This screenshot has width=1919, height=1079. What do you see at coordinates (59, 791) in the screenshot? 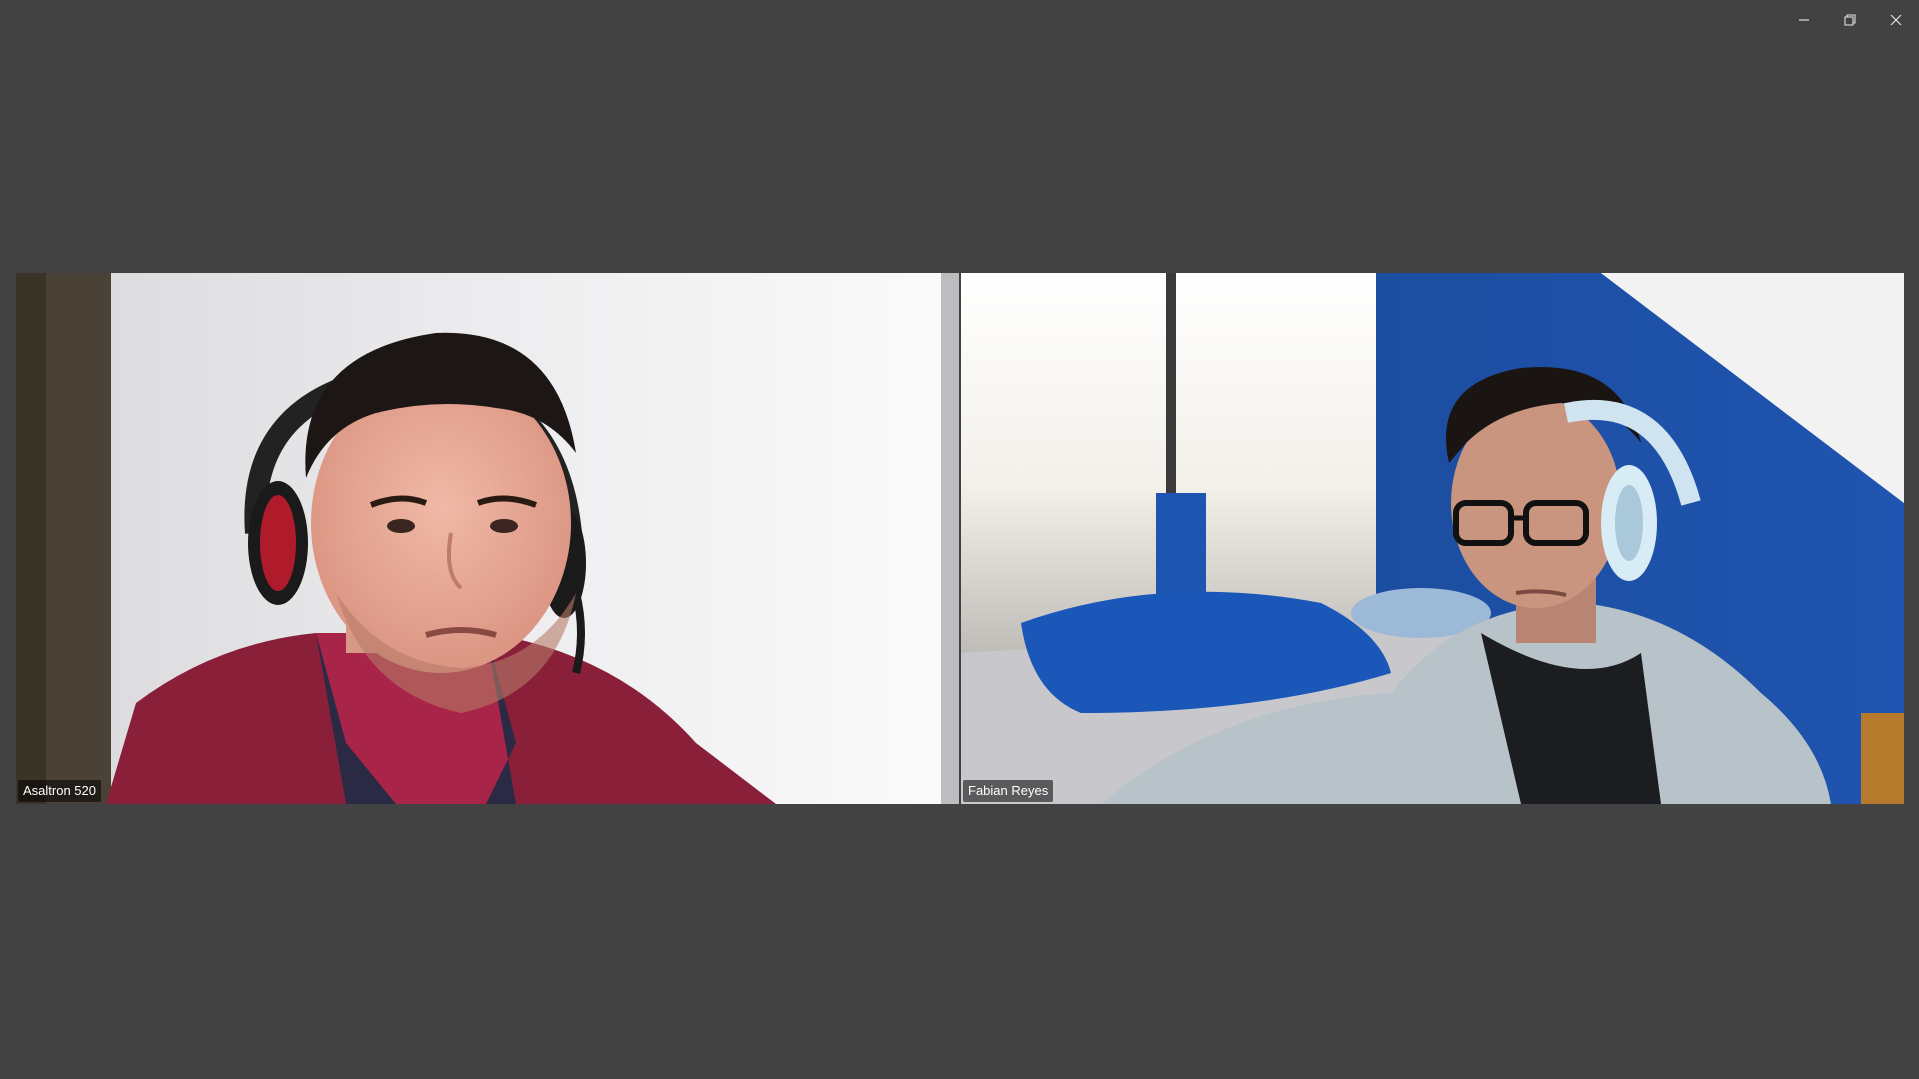
I see `participant-name-tag: Asaltron 520` at bounding box center [59, 791].